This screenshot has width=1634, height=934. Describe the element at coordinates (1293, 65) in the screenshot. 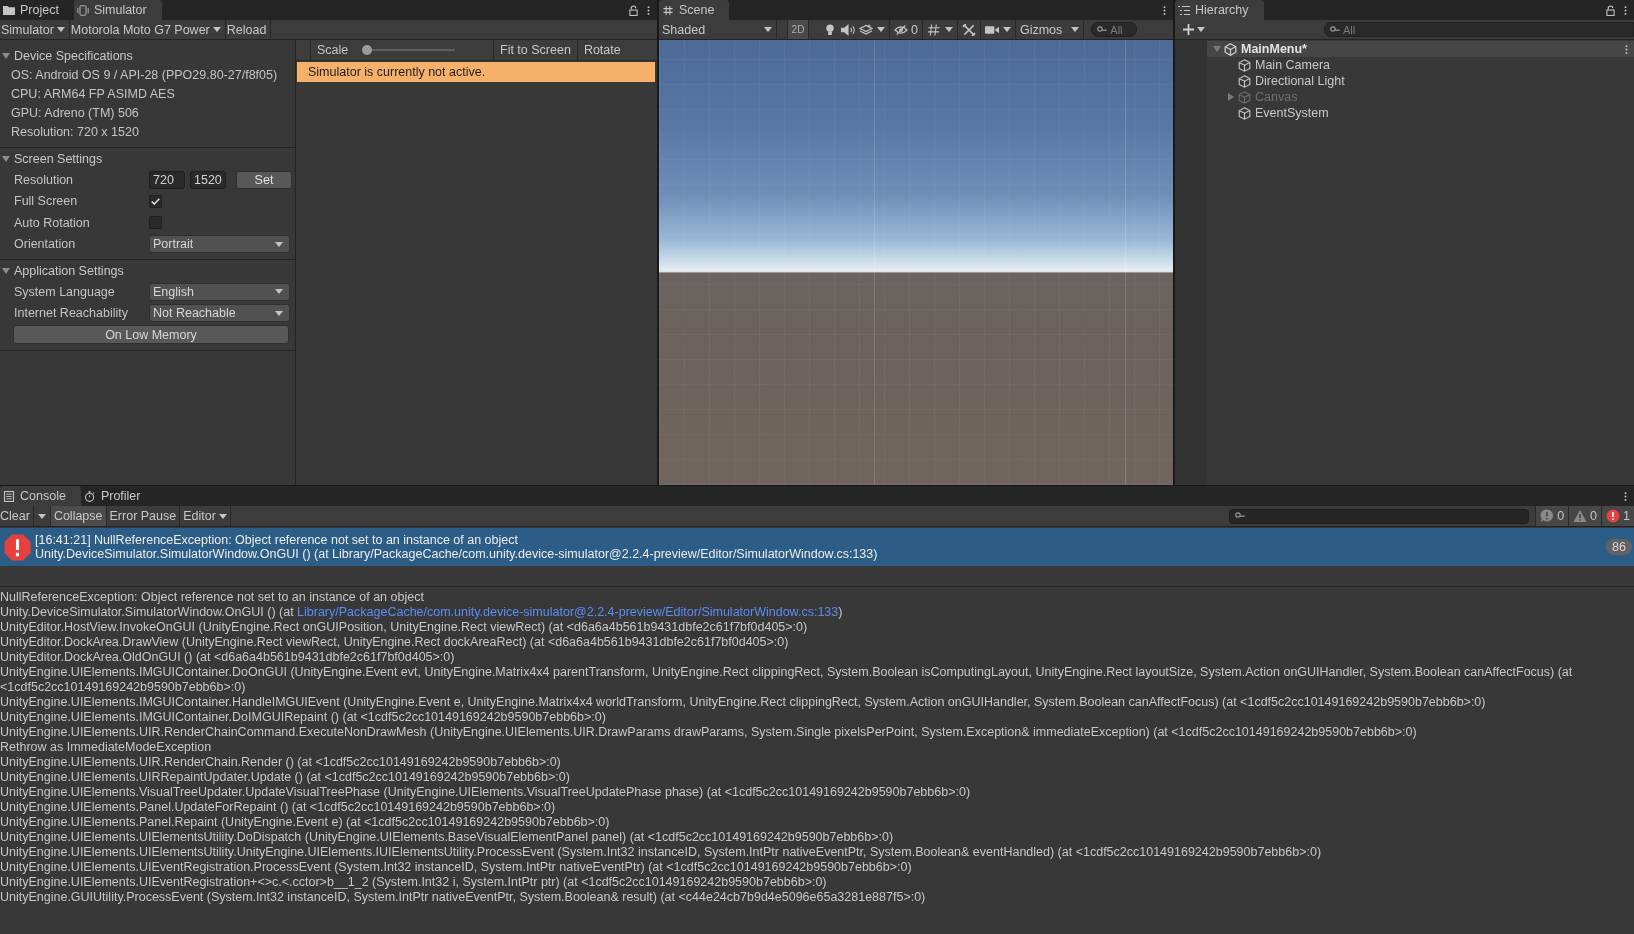

I see `hierarchy-item: Main Camera` at that location.